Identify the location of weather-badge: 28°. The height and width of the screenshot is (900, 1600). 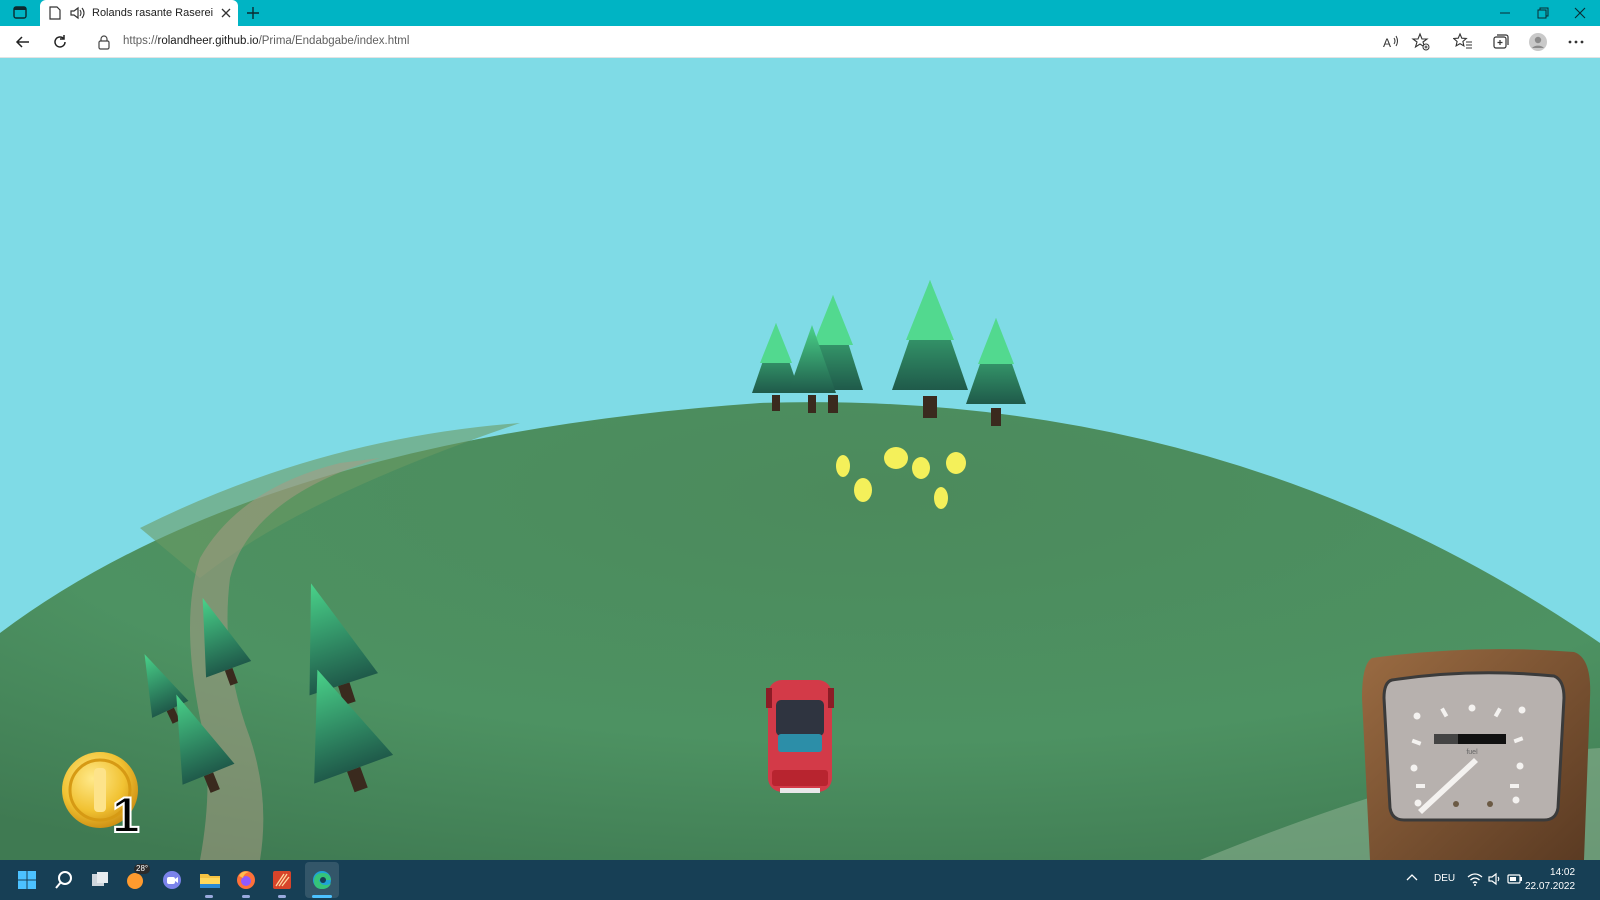
(142, 869).